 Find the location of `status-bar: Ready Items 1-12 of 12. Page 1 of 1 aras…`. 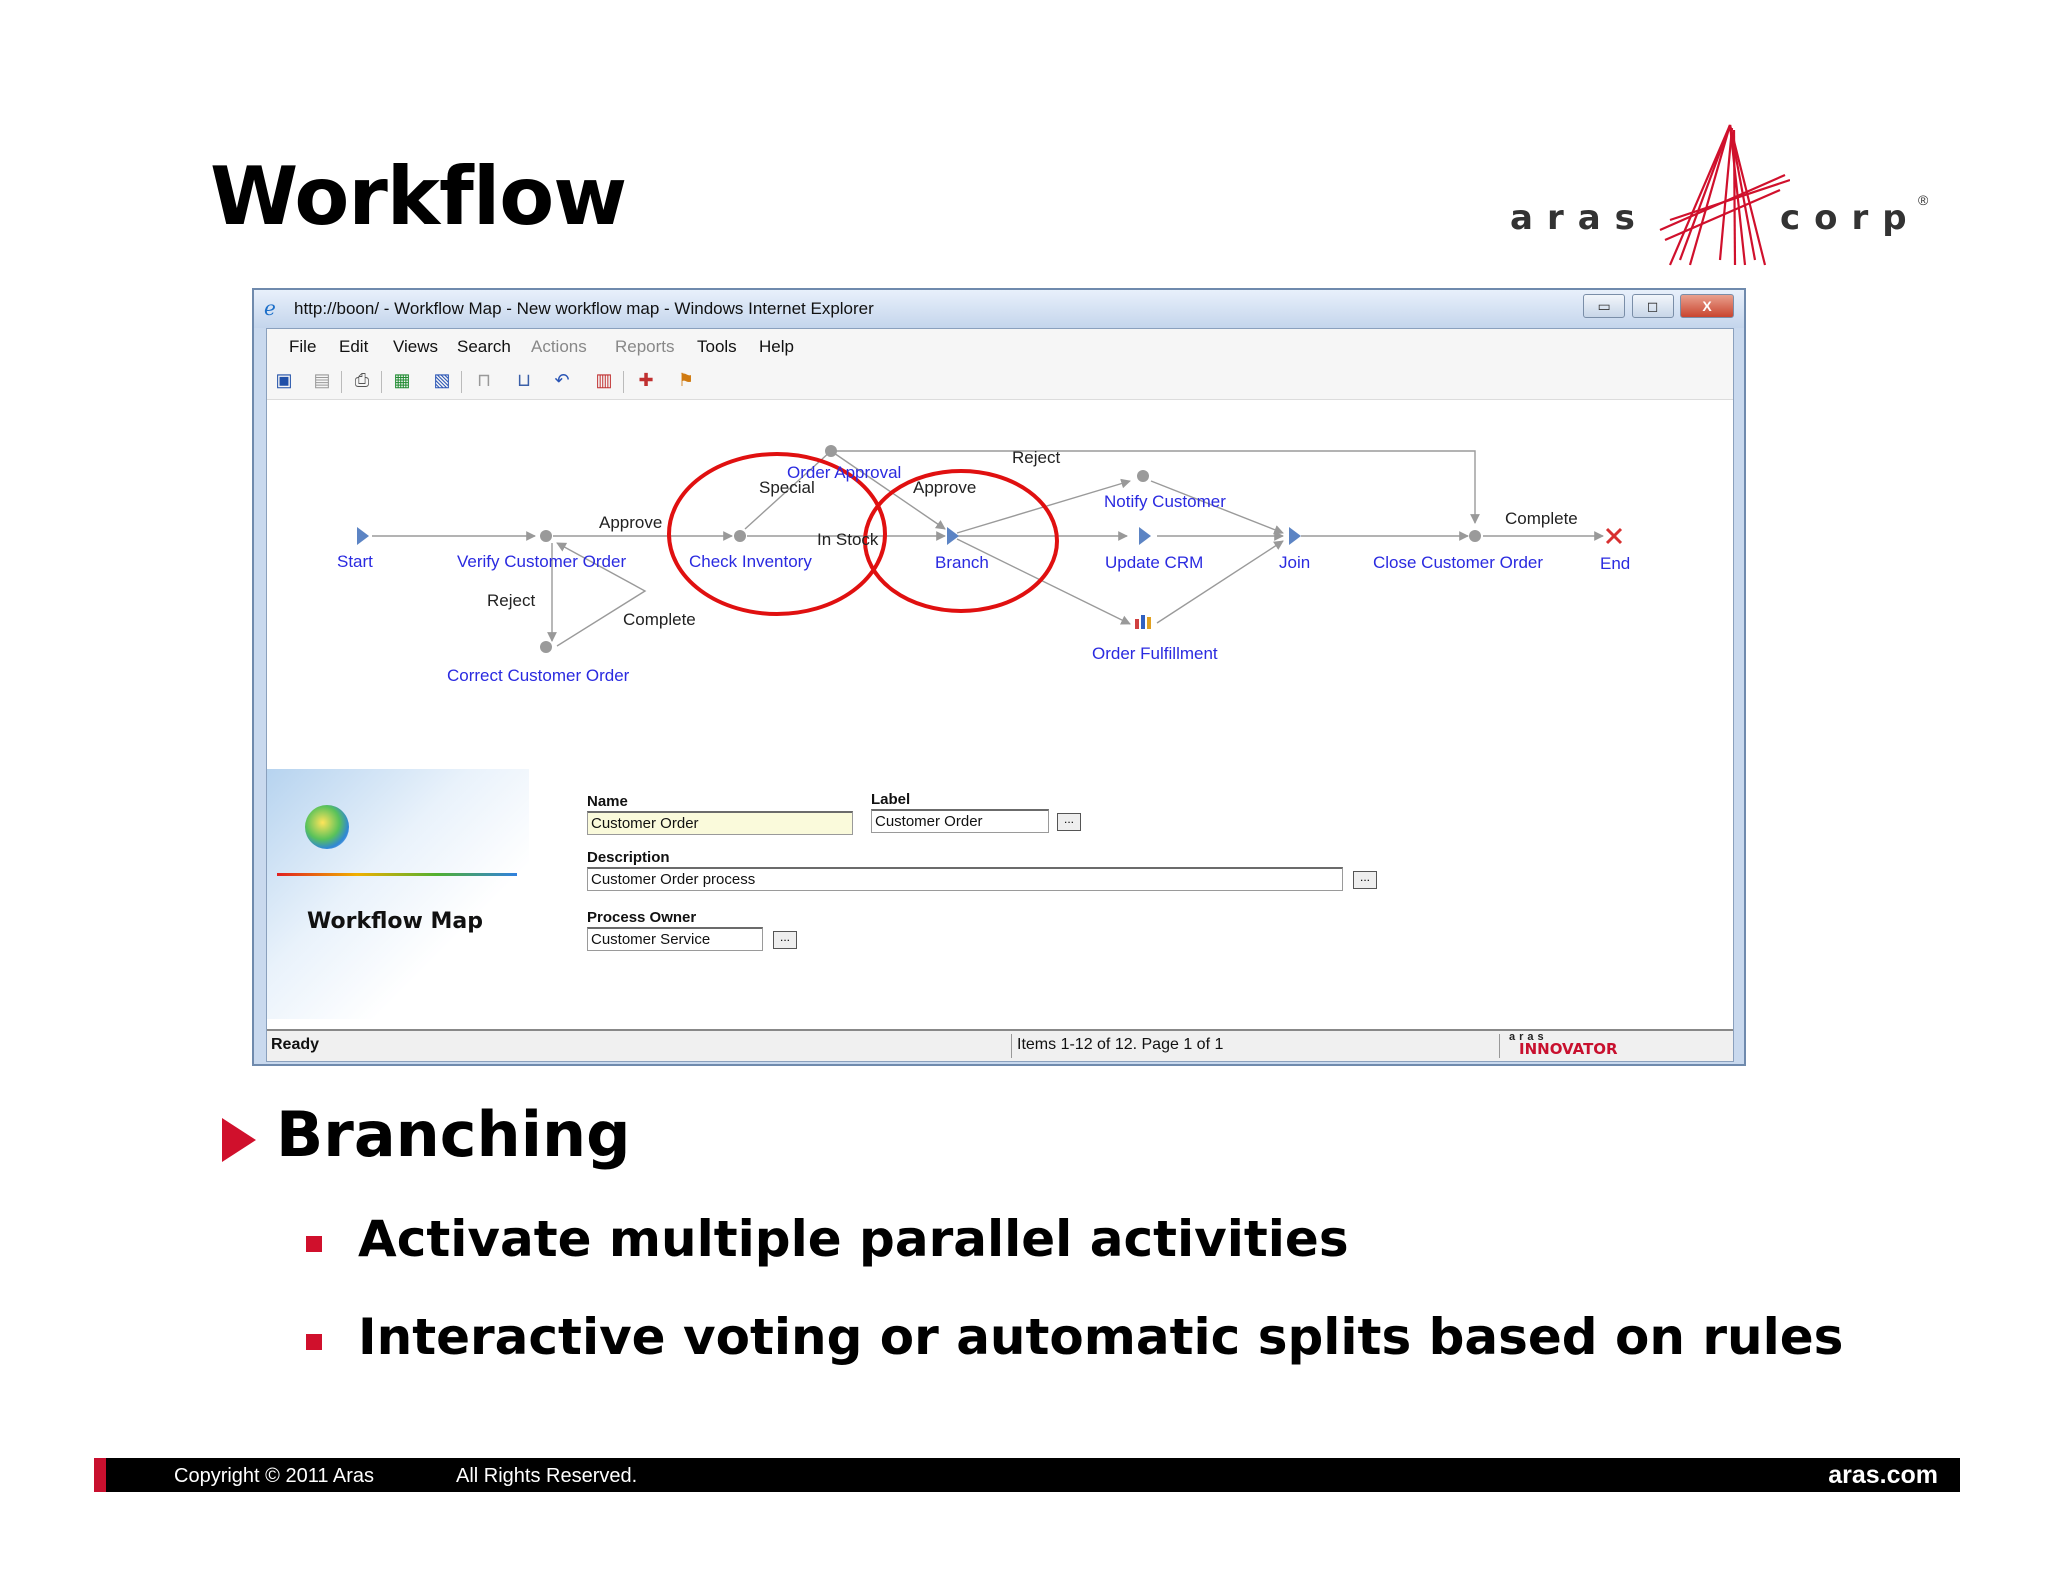

status-bar: Ready Items 1-12 of 12. Page 1 of 1 aras… is located at coordinates (1000, 1045).